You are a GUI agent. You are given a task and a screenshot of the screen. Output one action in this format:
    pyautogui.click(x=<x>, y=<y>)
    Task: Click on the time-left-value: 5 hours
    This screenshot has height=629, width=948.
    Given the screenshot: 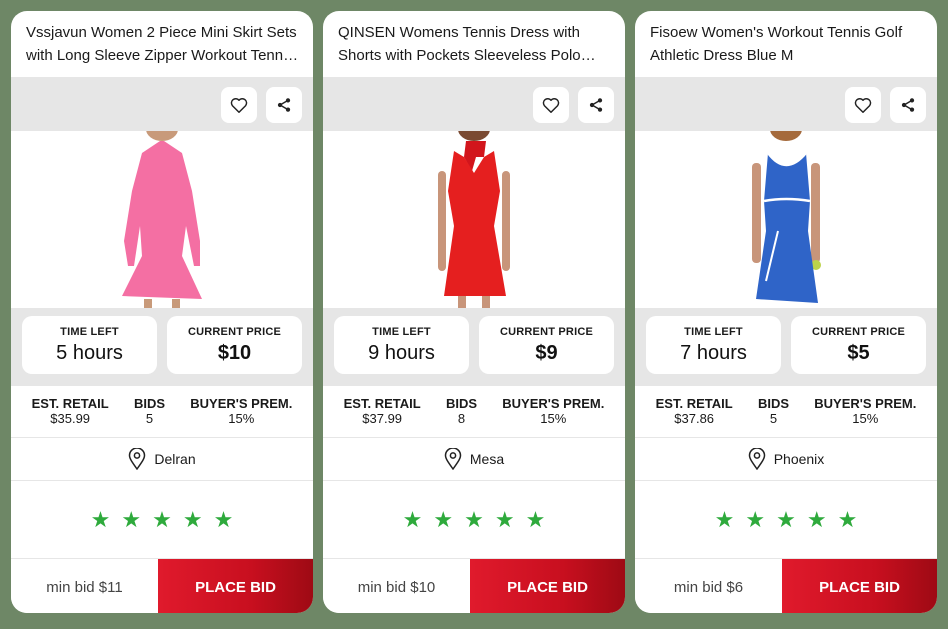 What is the action you would take?
    pyautogui.click(x=89, y=353)
    